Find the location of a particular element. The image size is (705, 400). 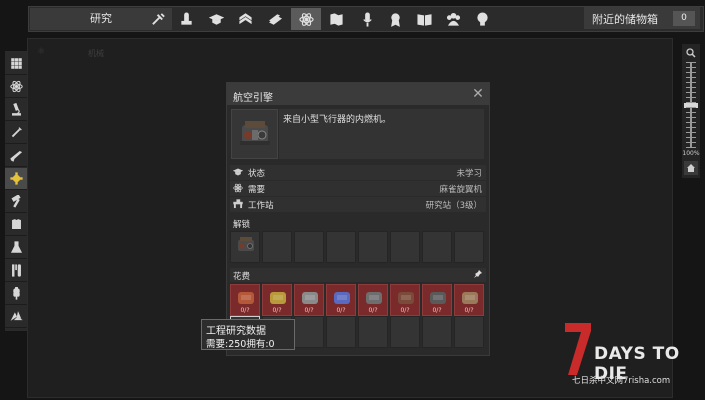

toolbar-open-book-icon is located at coordinates (424, 19).